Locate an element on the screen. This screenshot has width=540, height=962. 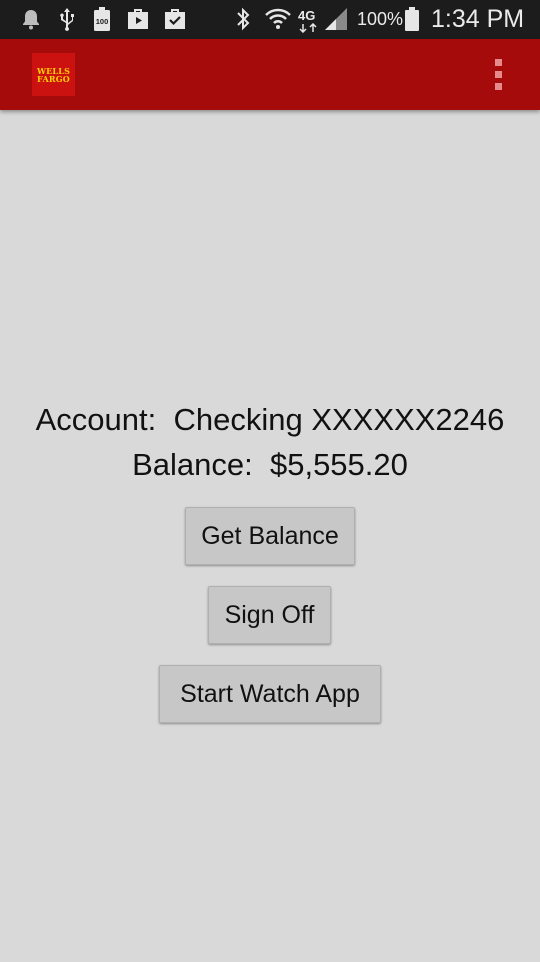
notification-bell-icon is located at coordinates (31, 19).